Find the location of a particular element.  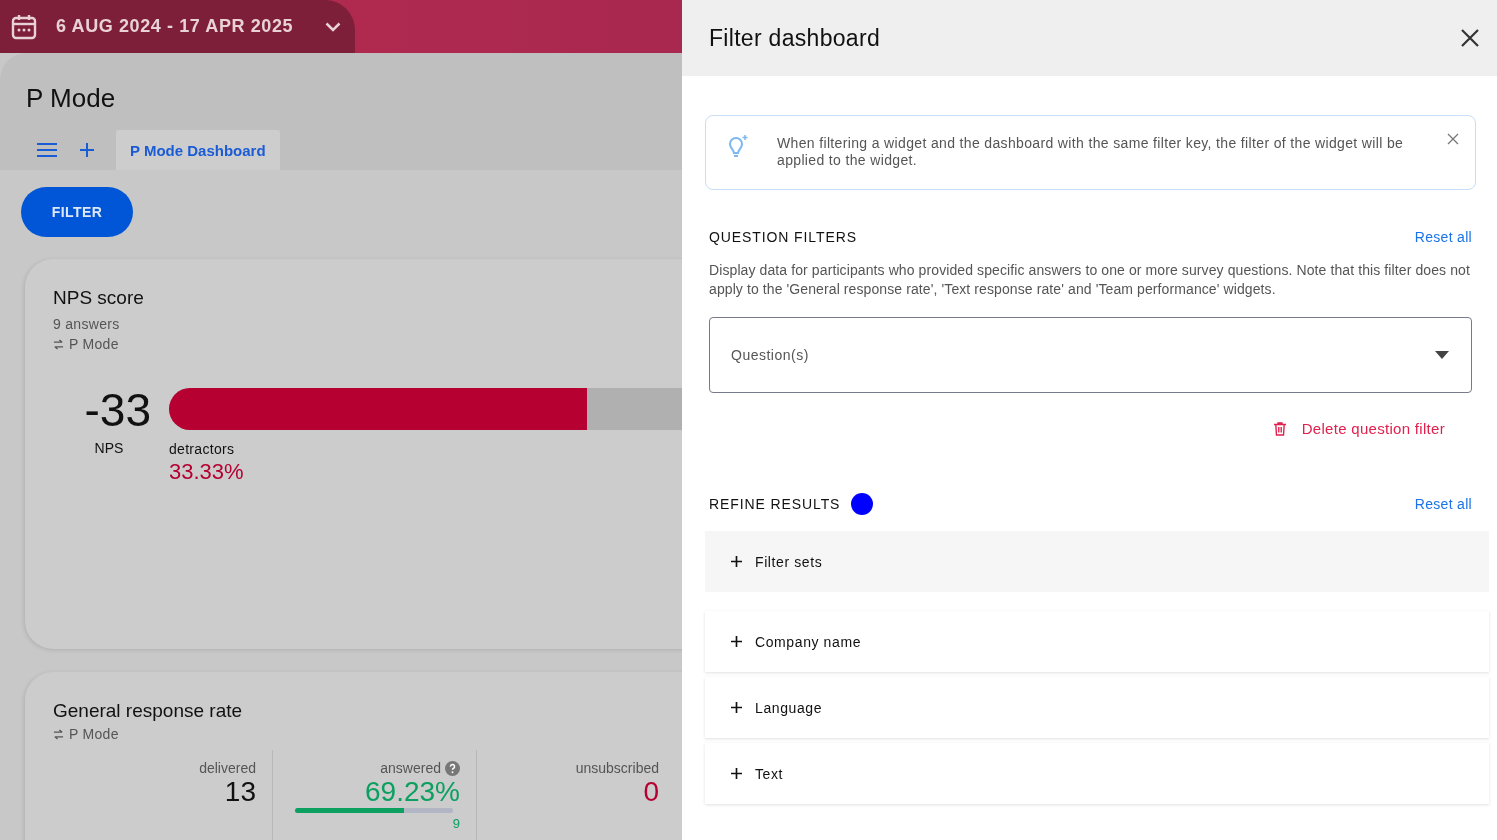

stat-label: delivered is located at coordinates (227, 768).